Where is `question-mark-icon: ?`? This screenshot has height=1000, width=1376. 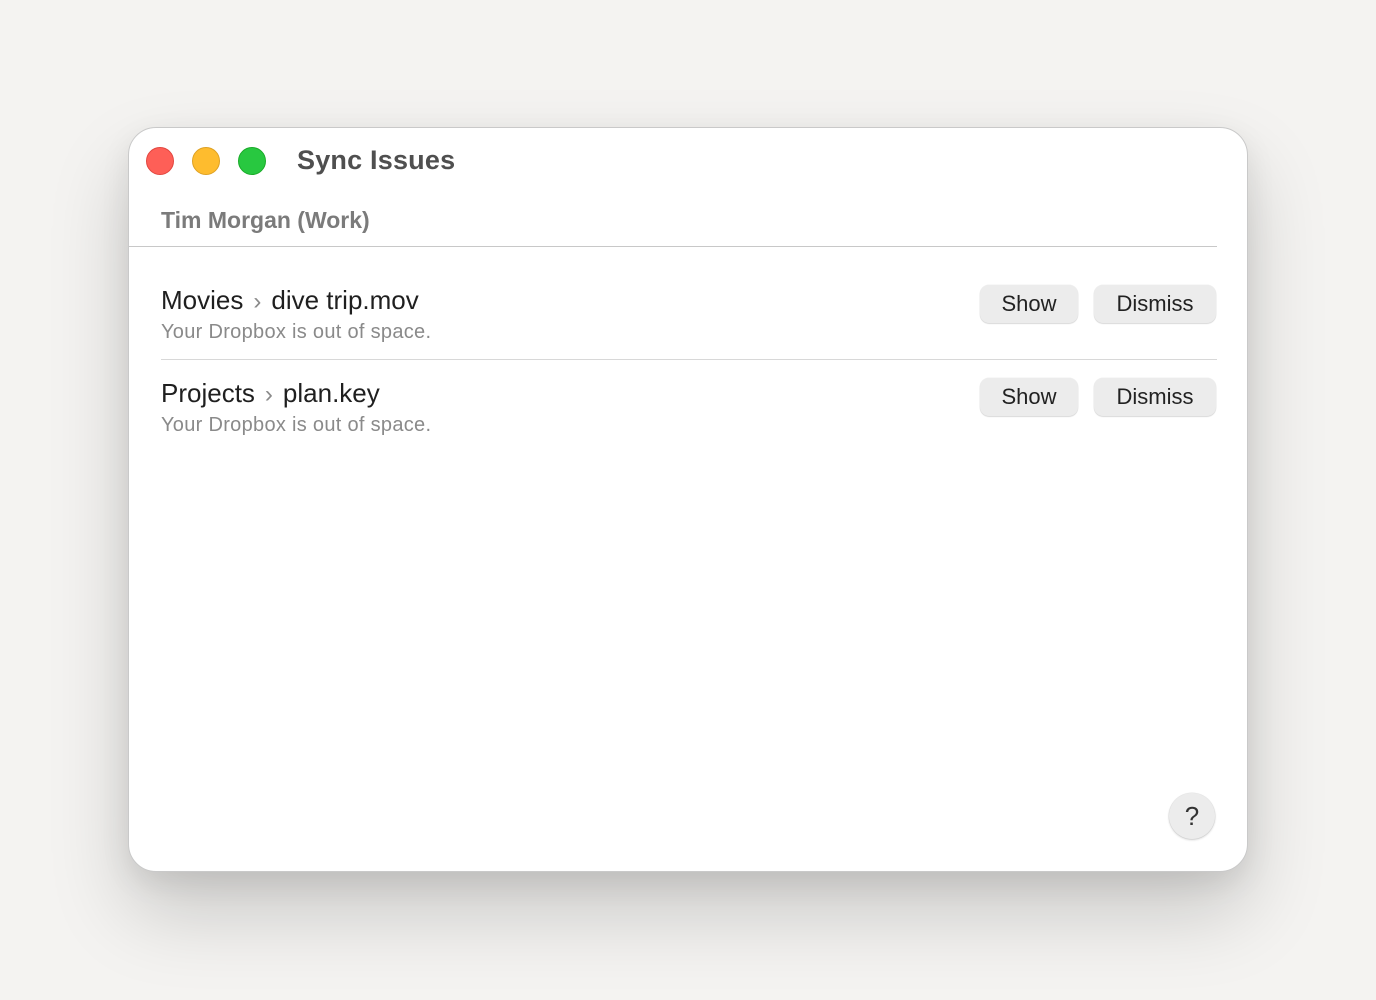 question-mark-icon: ? is located at coordinates (1192, 815).